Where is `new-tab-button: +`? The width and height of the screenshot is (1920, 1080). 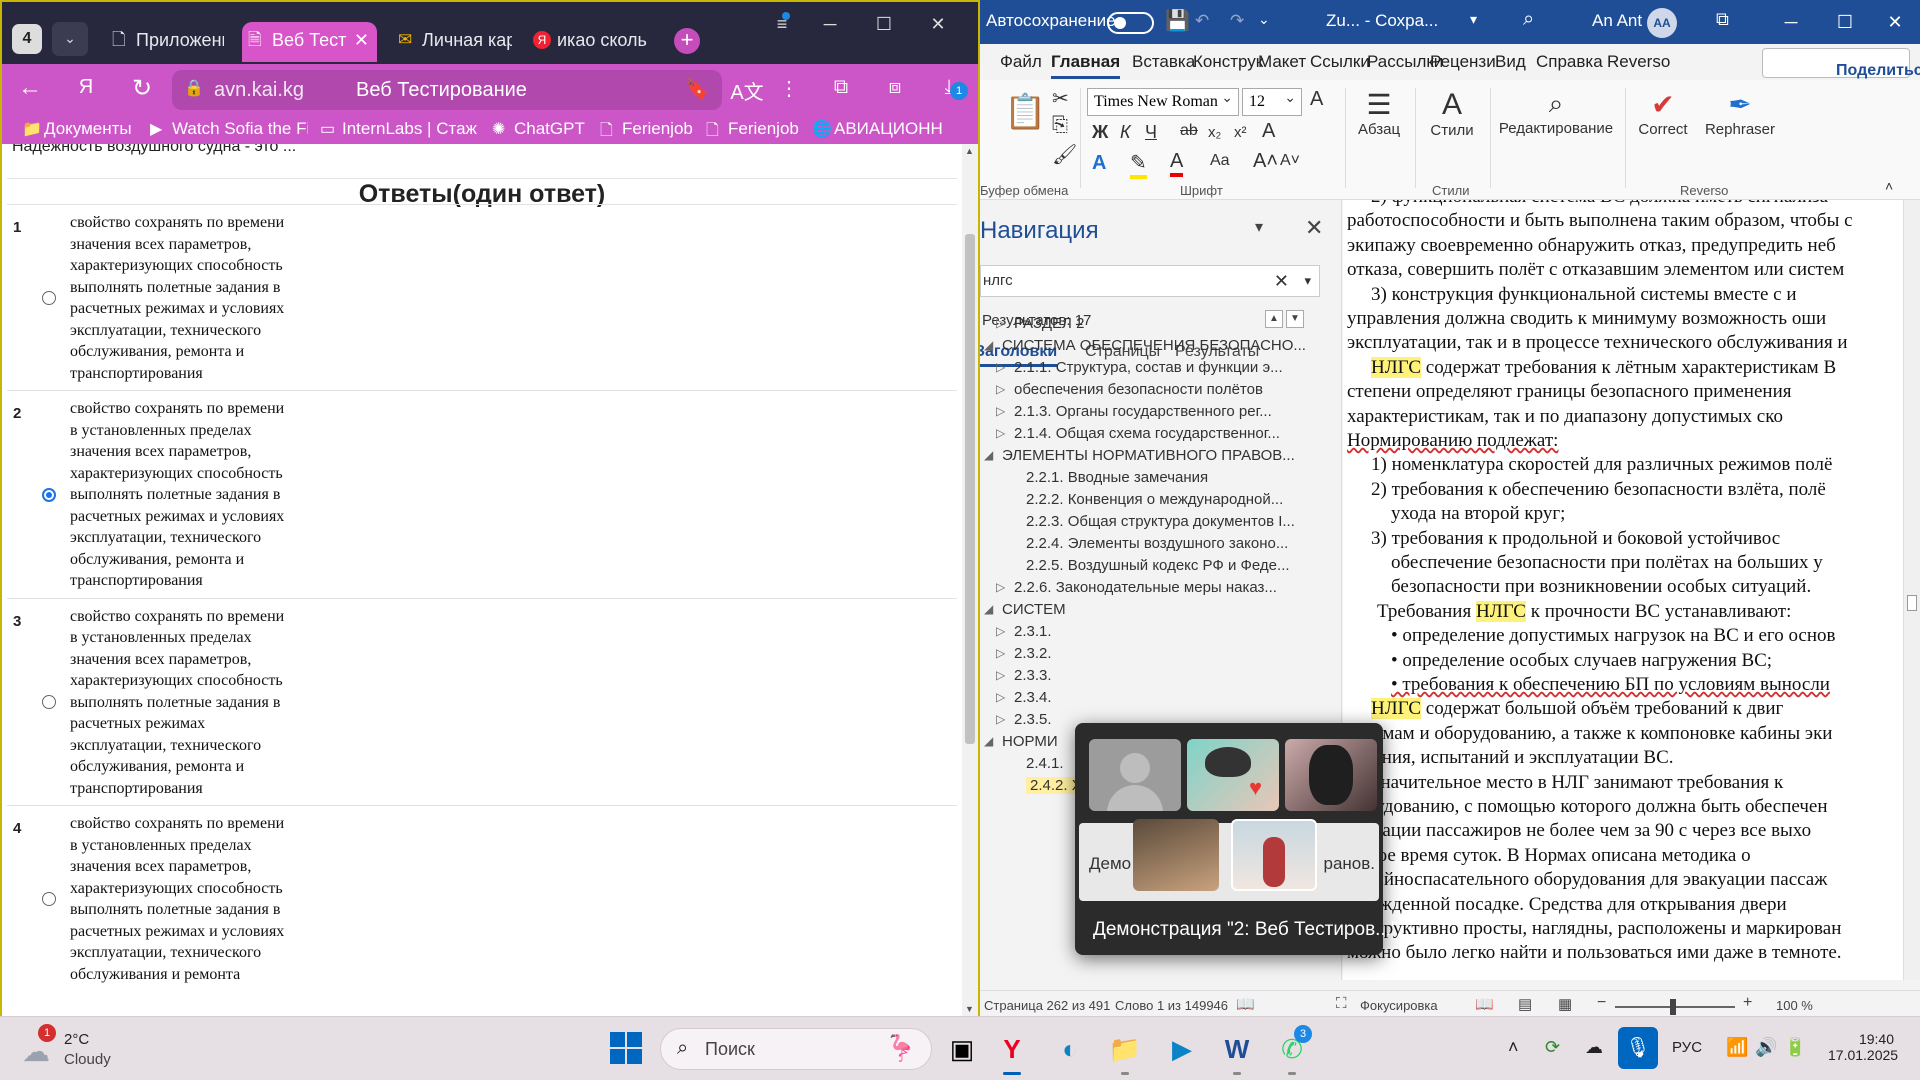
new-tab-button: + is located at coordinates (687, 41).